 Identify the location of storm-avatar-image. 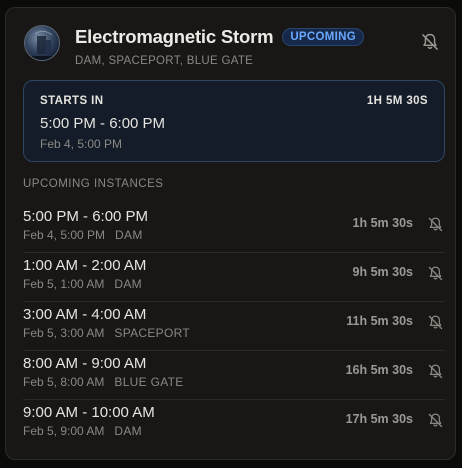
(43, 45).